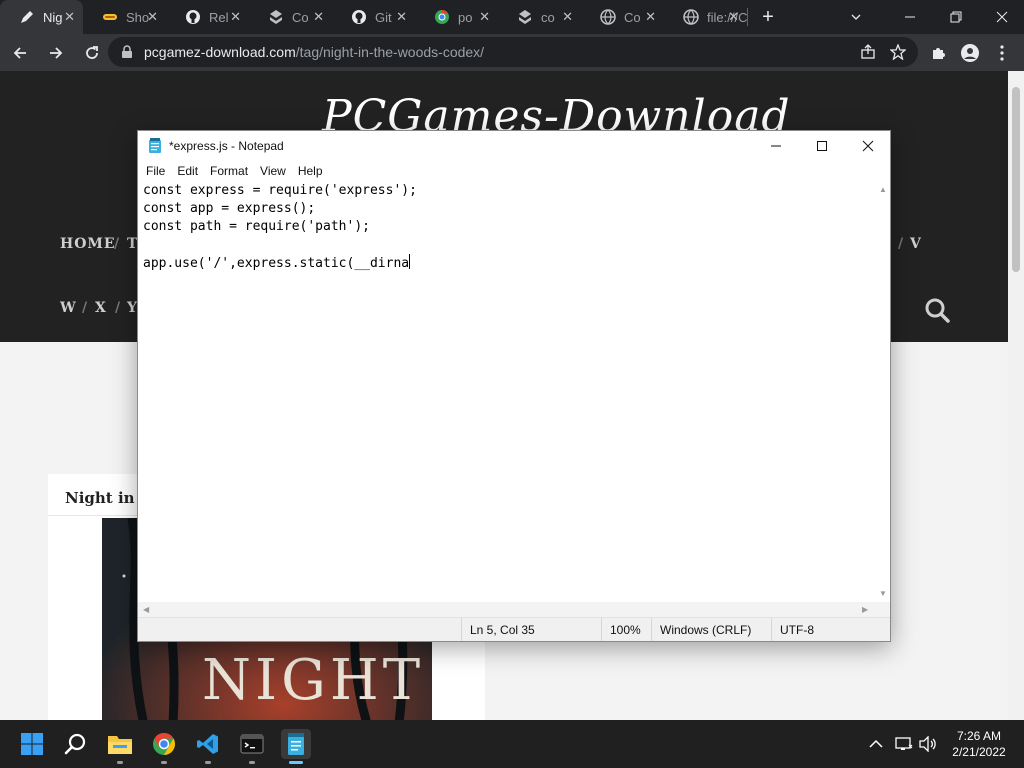 Image resolution: width=1024 pixels, height=768 pixels. I want to click on url-host: pcgamez-download.com, so click(220, 52).